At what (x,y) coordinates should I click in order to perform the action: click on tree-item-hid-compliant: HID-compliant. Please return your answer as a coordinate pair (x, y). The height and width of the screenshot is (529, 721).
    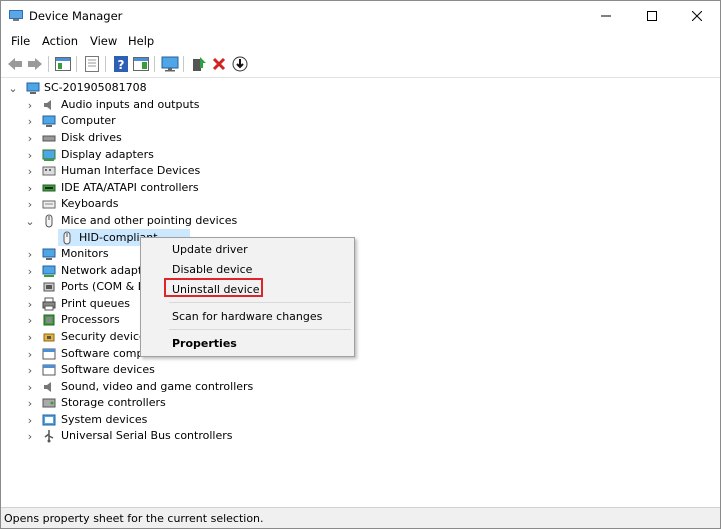
    Looking at the image, I should click on (360, 237).